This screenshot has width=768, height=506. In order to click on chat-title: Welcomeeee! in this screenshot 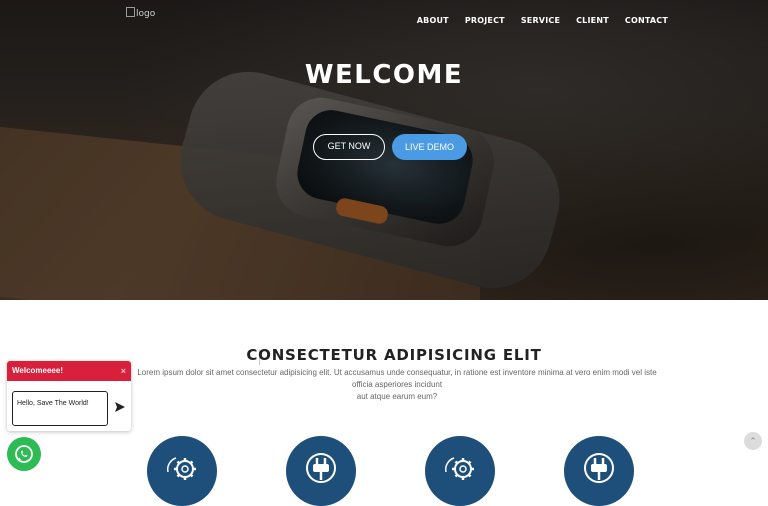, I will do `click(37, 370)`.